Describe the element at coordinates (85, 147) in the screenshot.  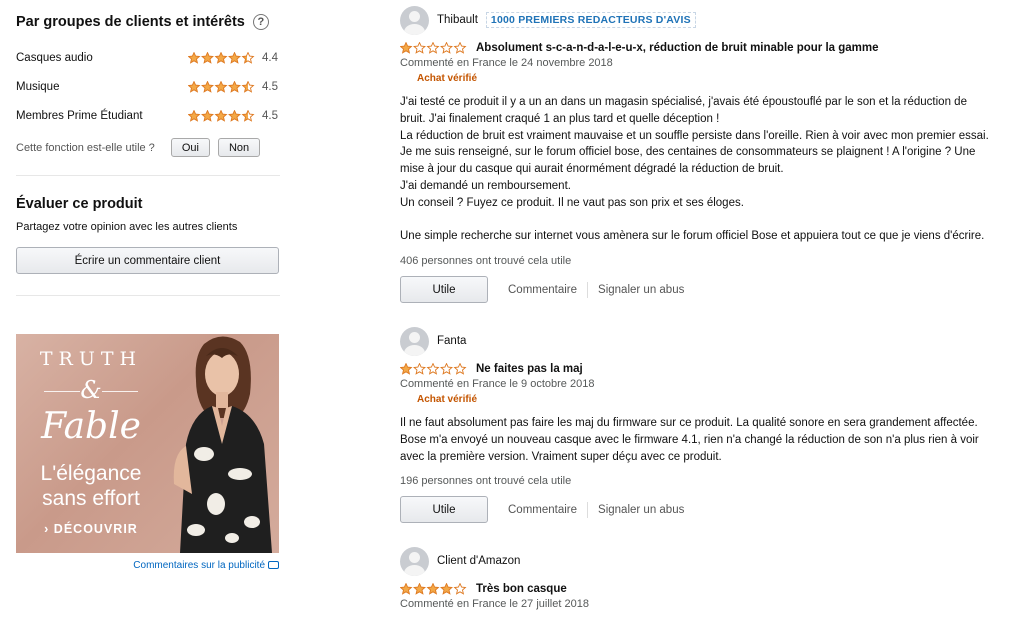
I see `feature-feedback-question: Cette fonction est-elle utile ?` at that location.